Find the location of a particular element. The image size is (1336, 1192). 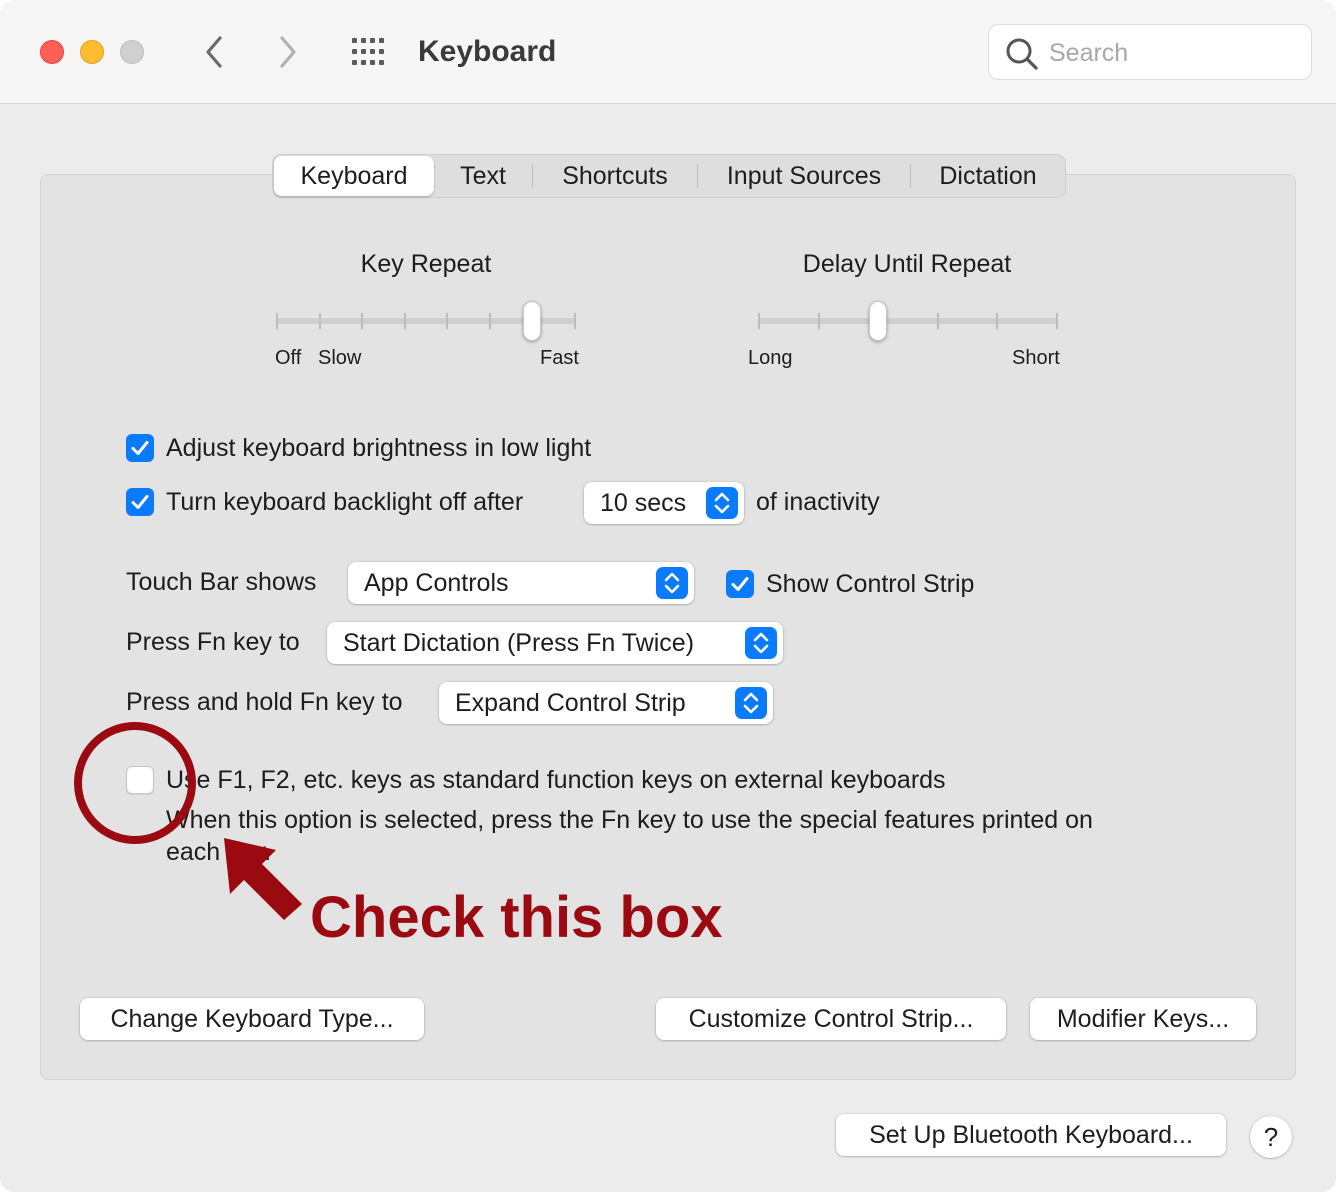

key-repeat-off-label: Off is located at coordinates (288, 358).